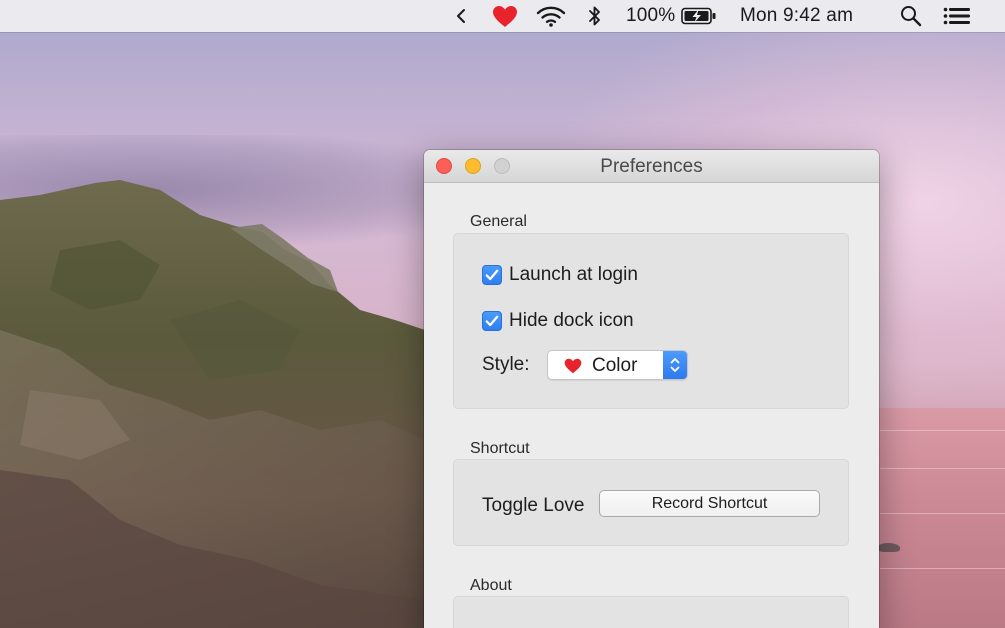 The width and height of the screenshot is (1005, 628). I want to click on hide-dock-icon-checkbox, so click(492, 321).